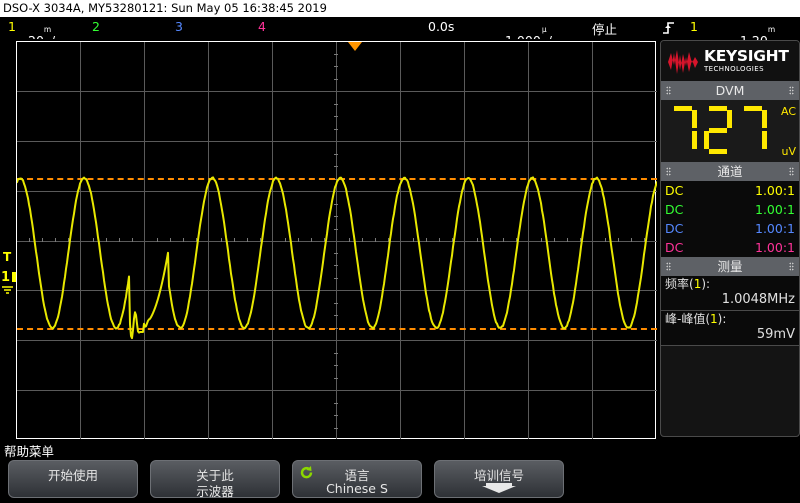 Image resolution: width=800 pixels, height=503 pixels. Describe the element at coordinates (694, 26) in the screenshot. I see `trigger-source-label: 1` at that location.